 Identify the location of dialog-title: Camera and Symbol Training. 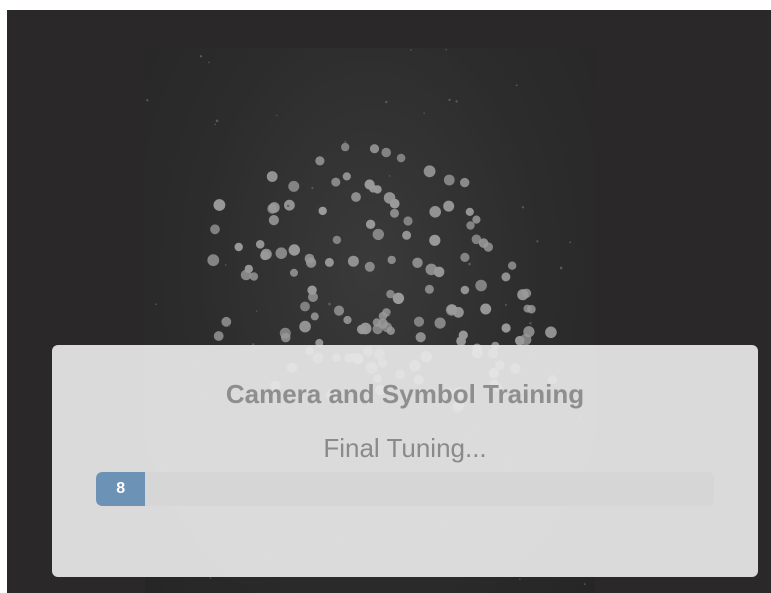
(405, 394).